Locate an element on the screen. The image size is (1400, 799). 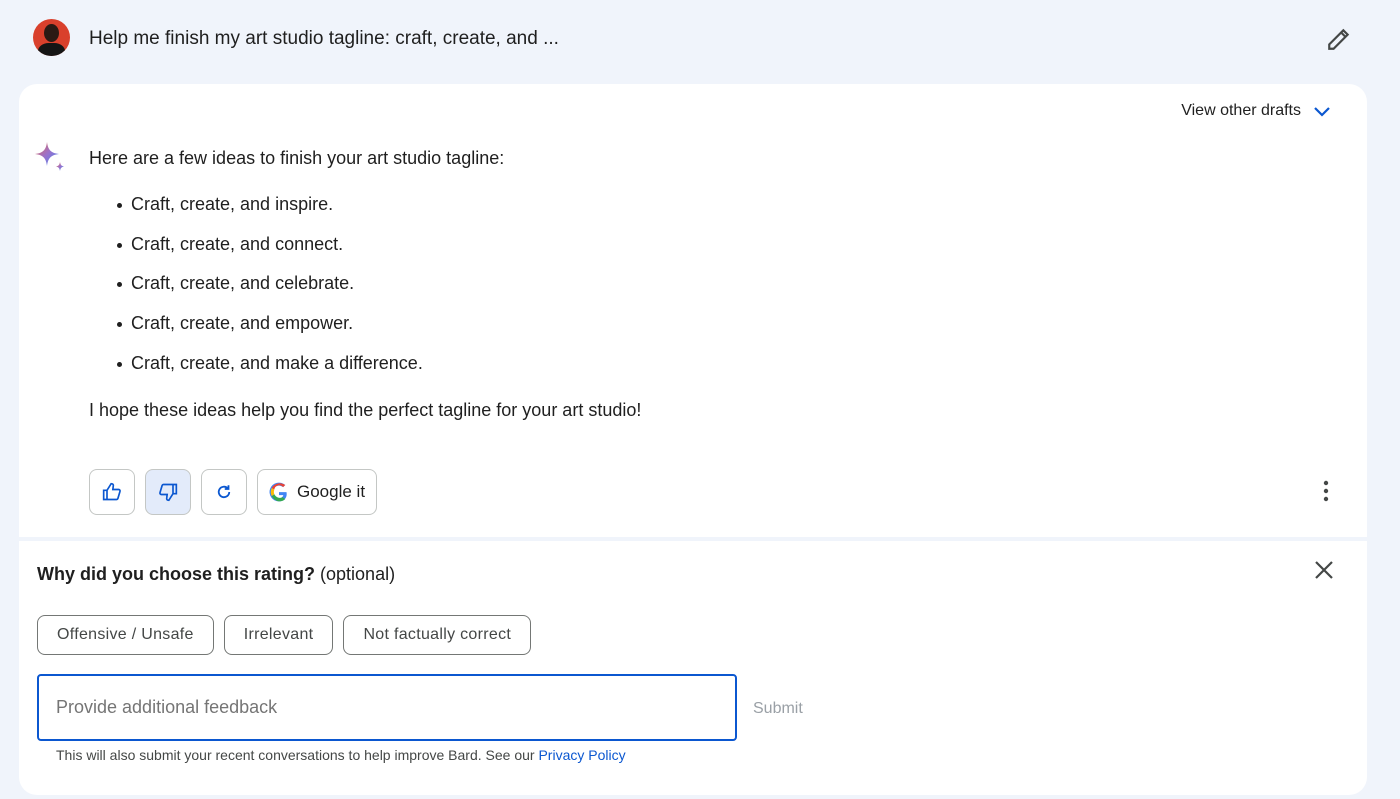
thumbs-down-icon is located at coordinates (168, 492).